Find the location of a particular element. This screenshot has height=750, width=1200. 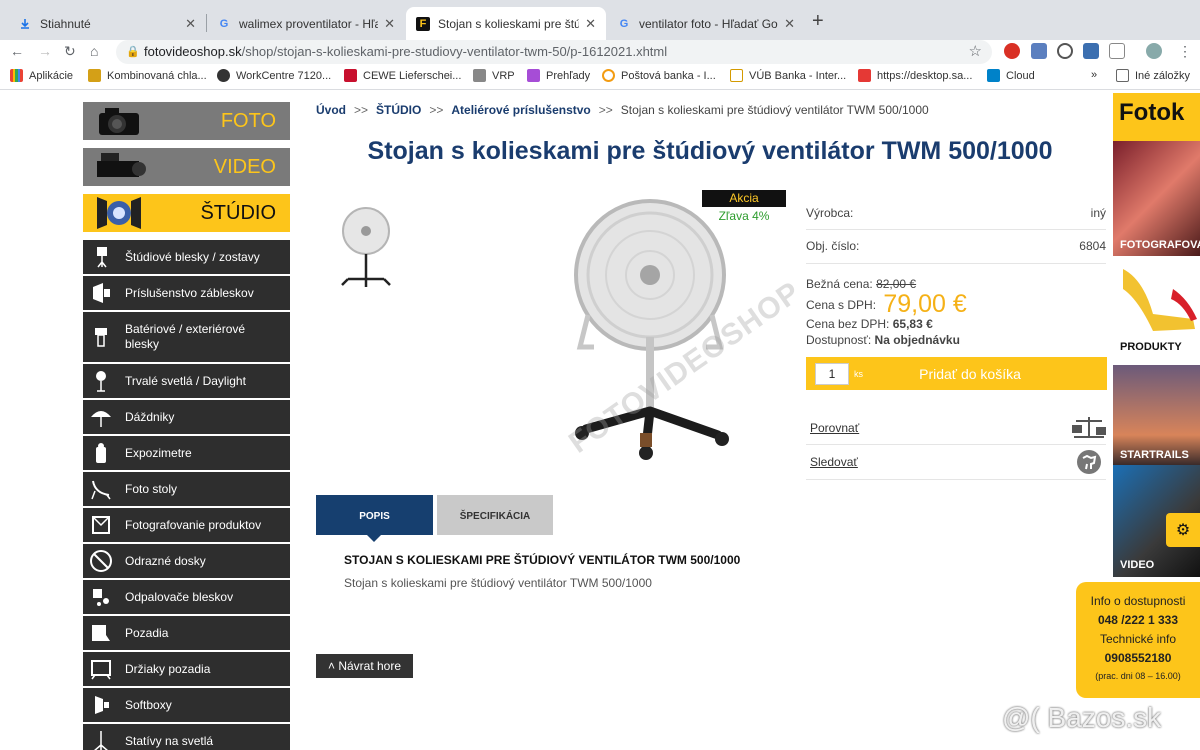

adblock-extension-icon is located at coordinates (1012, 51).